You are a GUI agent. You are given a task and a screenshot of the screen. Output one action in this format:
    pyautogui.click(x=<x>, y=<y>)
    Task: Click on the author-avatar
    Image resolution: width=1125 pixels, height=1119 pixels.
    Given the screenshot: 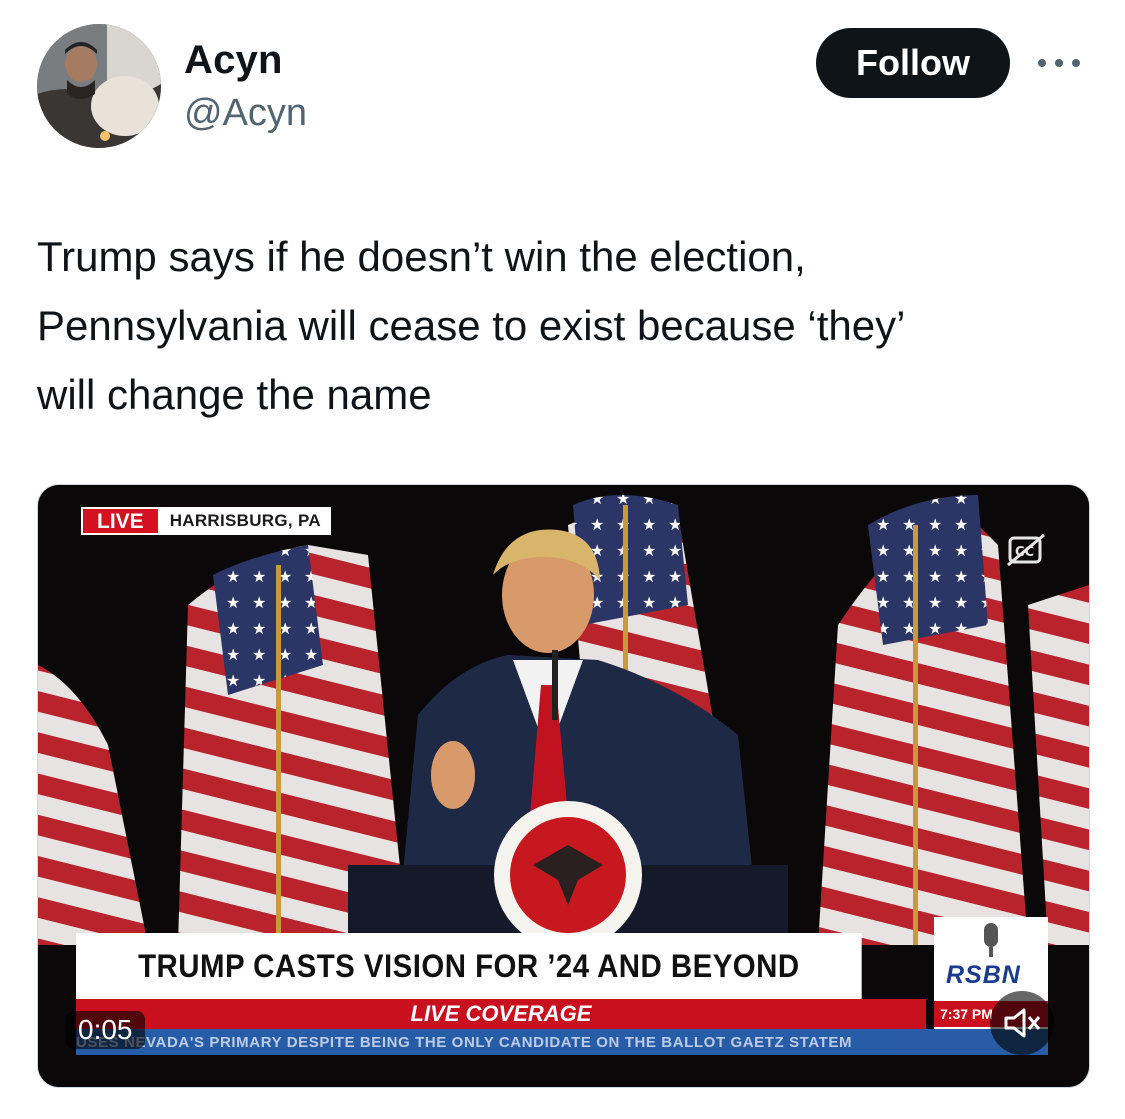 What is the action you would take?
    pyautogui.click(x=99, y=86)
    